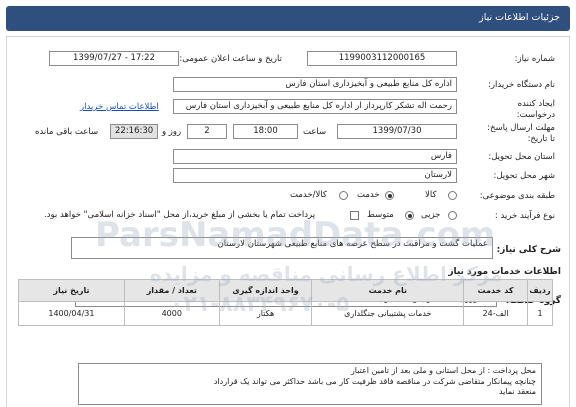 This screenshot has height=407, width=576. Describe the element at coordinates (452, 195) in the screenshot. I see `category-goods-radio` at that location.